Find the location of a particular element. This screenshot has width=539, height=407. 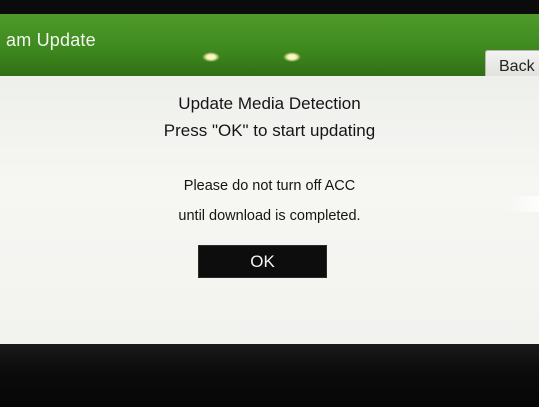

screen-glint is located at coordinates (522, 204).